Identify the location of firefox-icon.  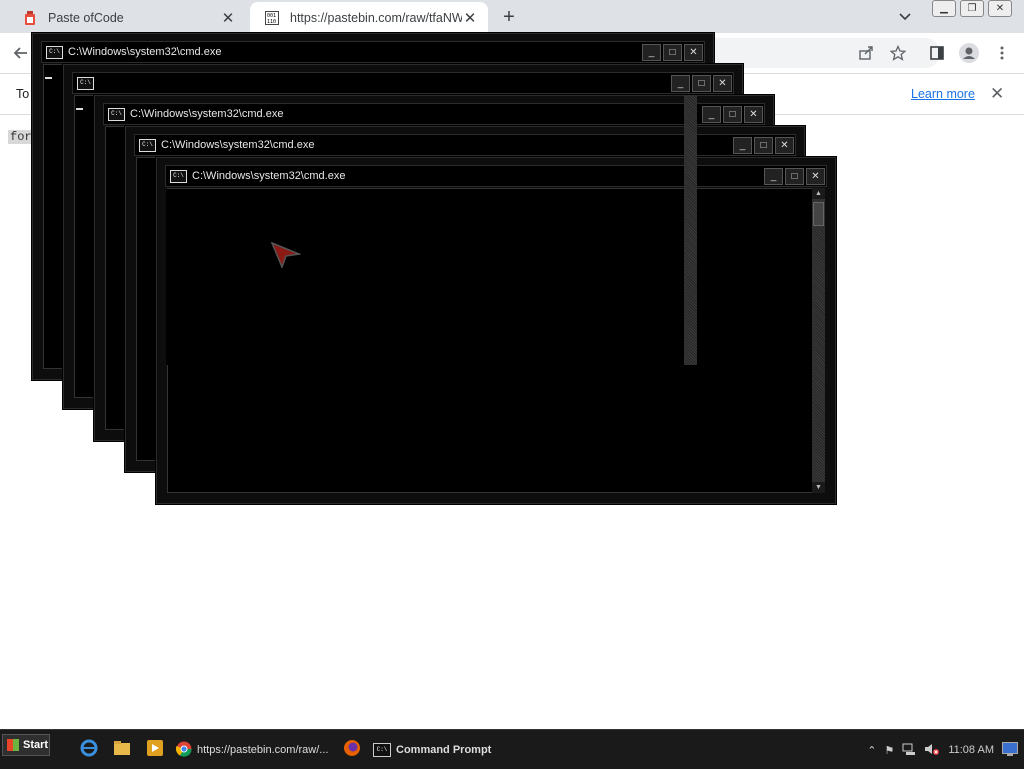
(352, 748).